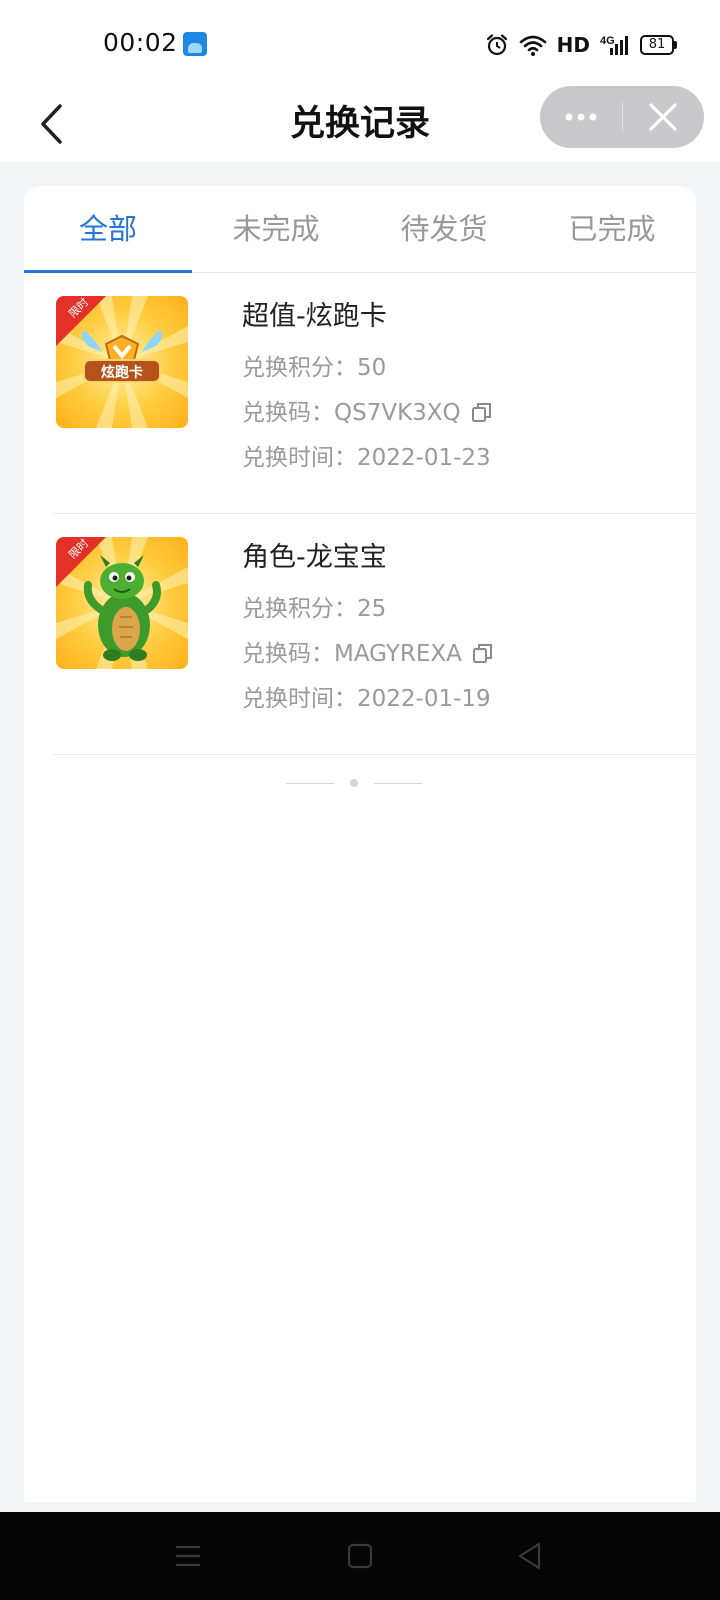 The width and height of the screenshot is (720, 1600). Describe the element at coordinates (314, 368) in the screenshot. I see `exchange-points: 兑换积分：50` at that location.